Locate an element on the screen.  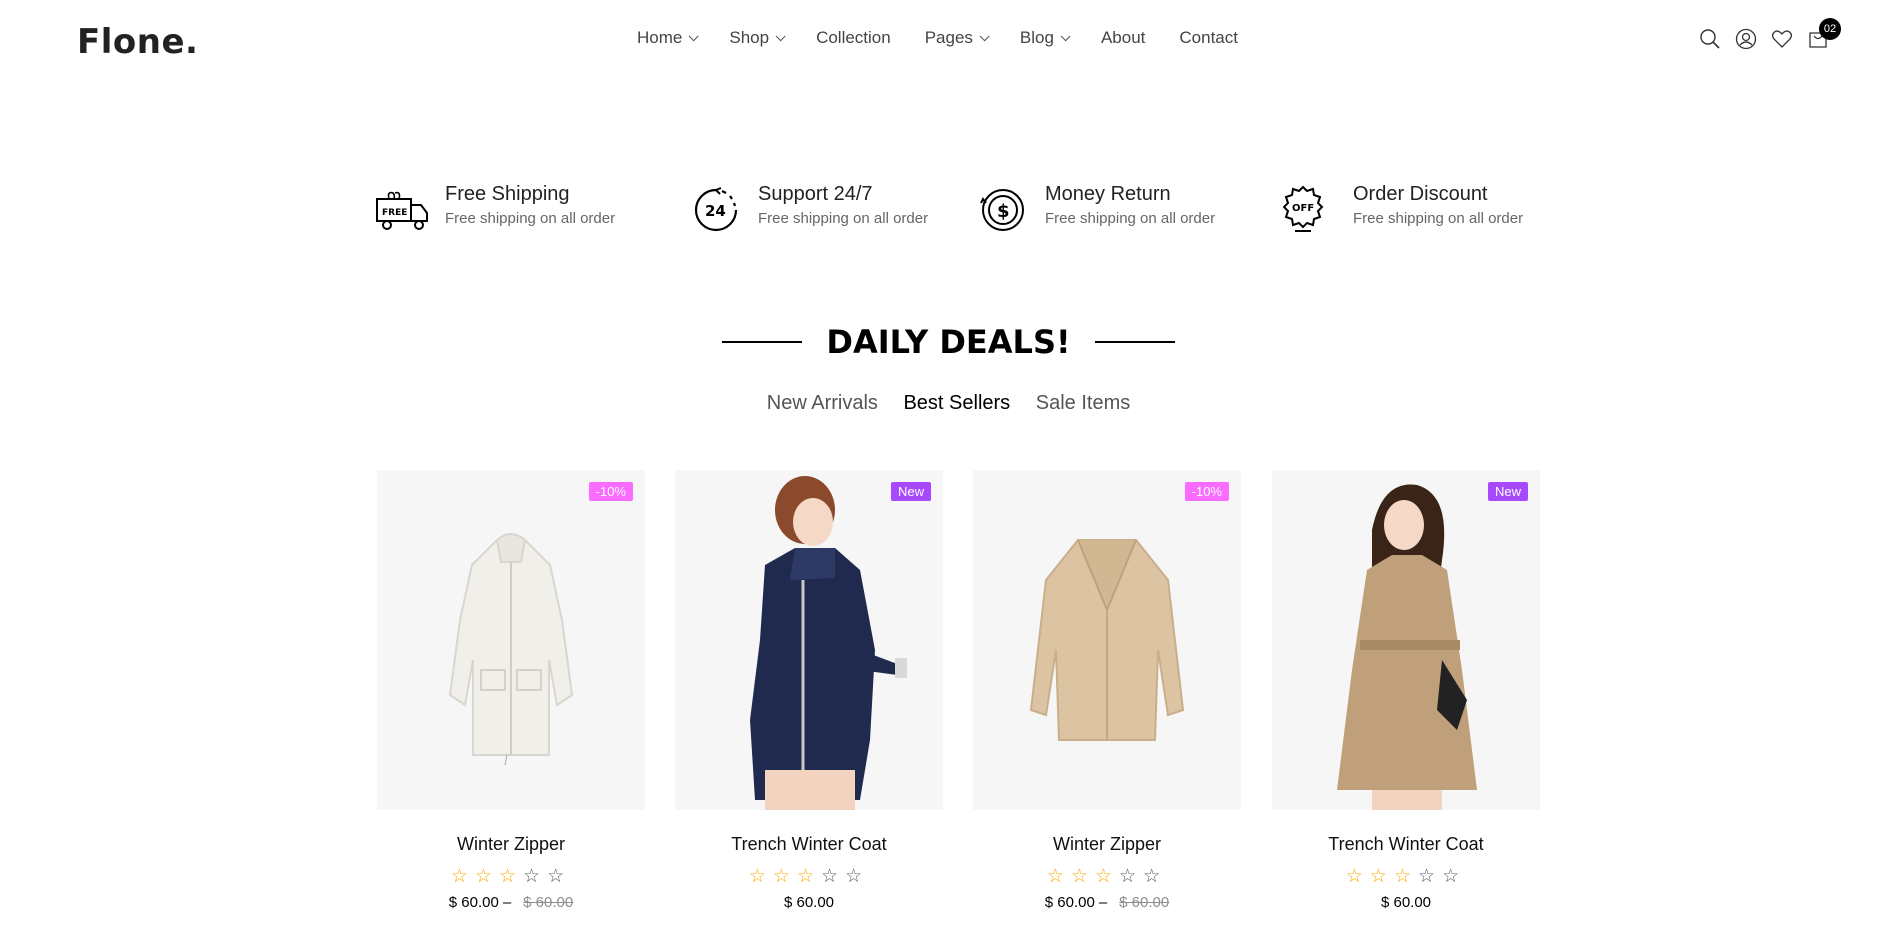
nav-item-collection: Collection is located at coordinates (853, 38).